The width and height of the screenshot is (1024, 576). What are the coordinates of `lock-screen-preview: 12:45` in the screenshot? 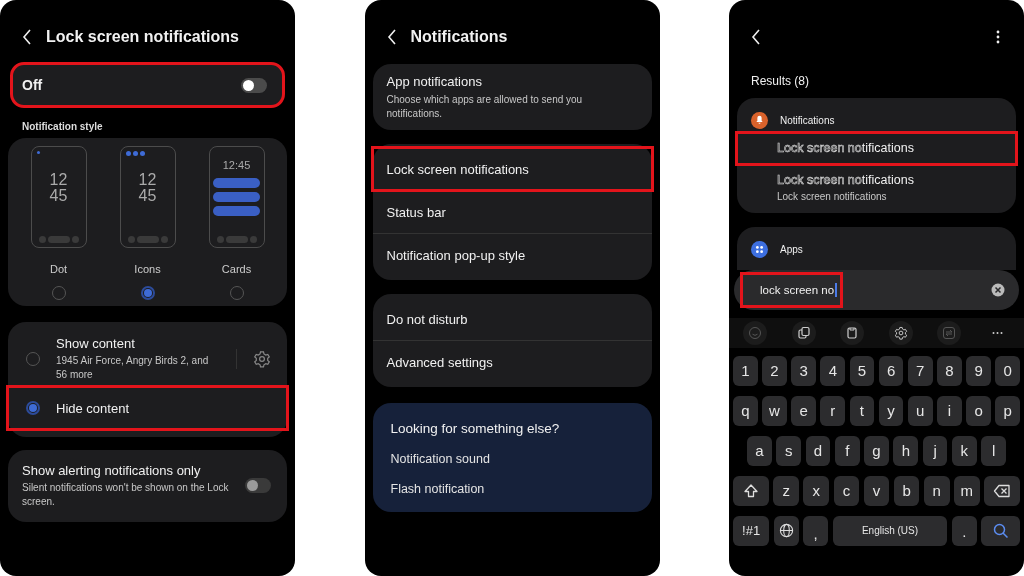 It's located at (236, 197).